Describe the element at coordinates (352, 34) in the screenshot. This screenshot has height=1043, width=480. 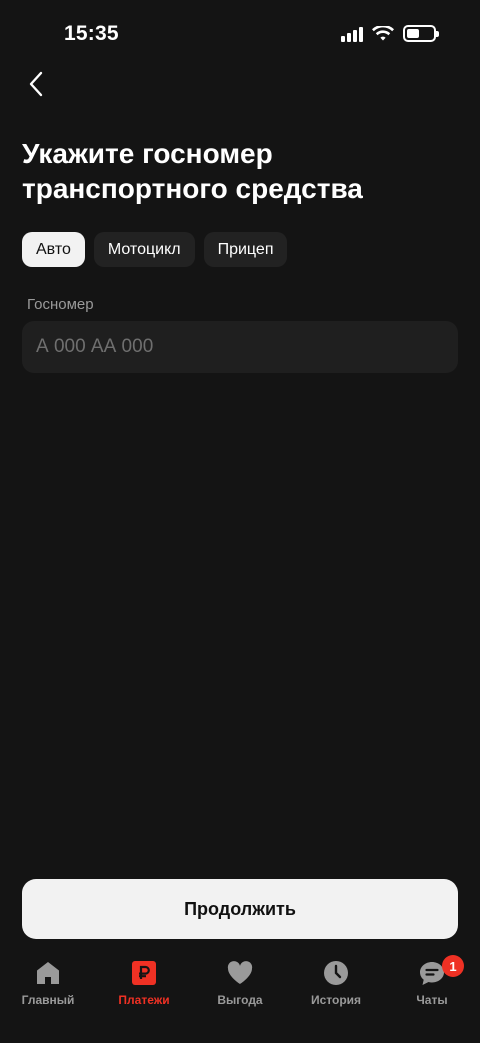
I see `signal-icon` at that location.